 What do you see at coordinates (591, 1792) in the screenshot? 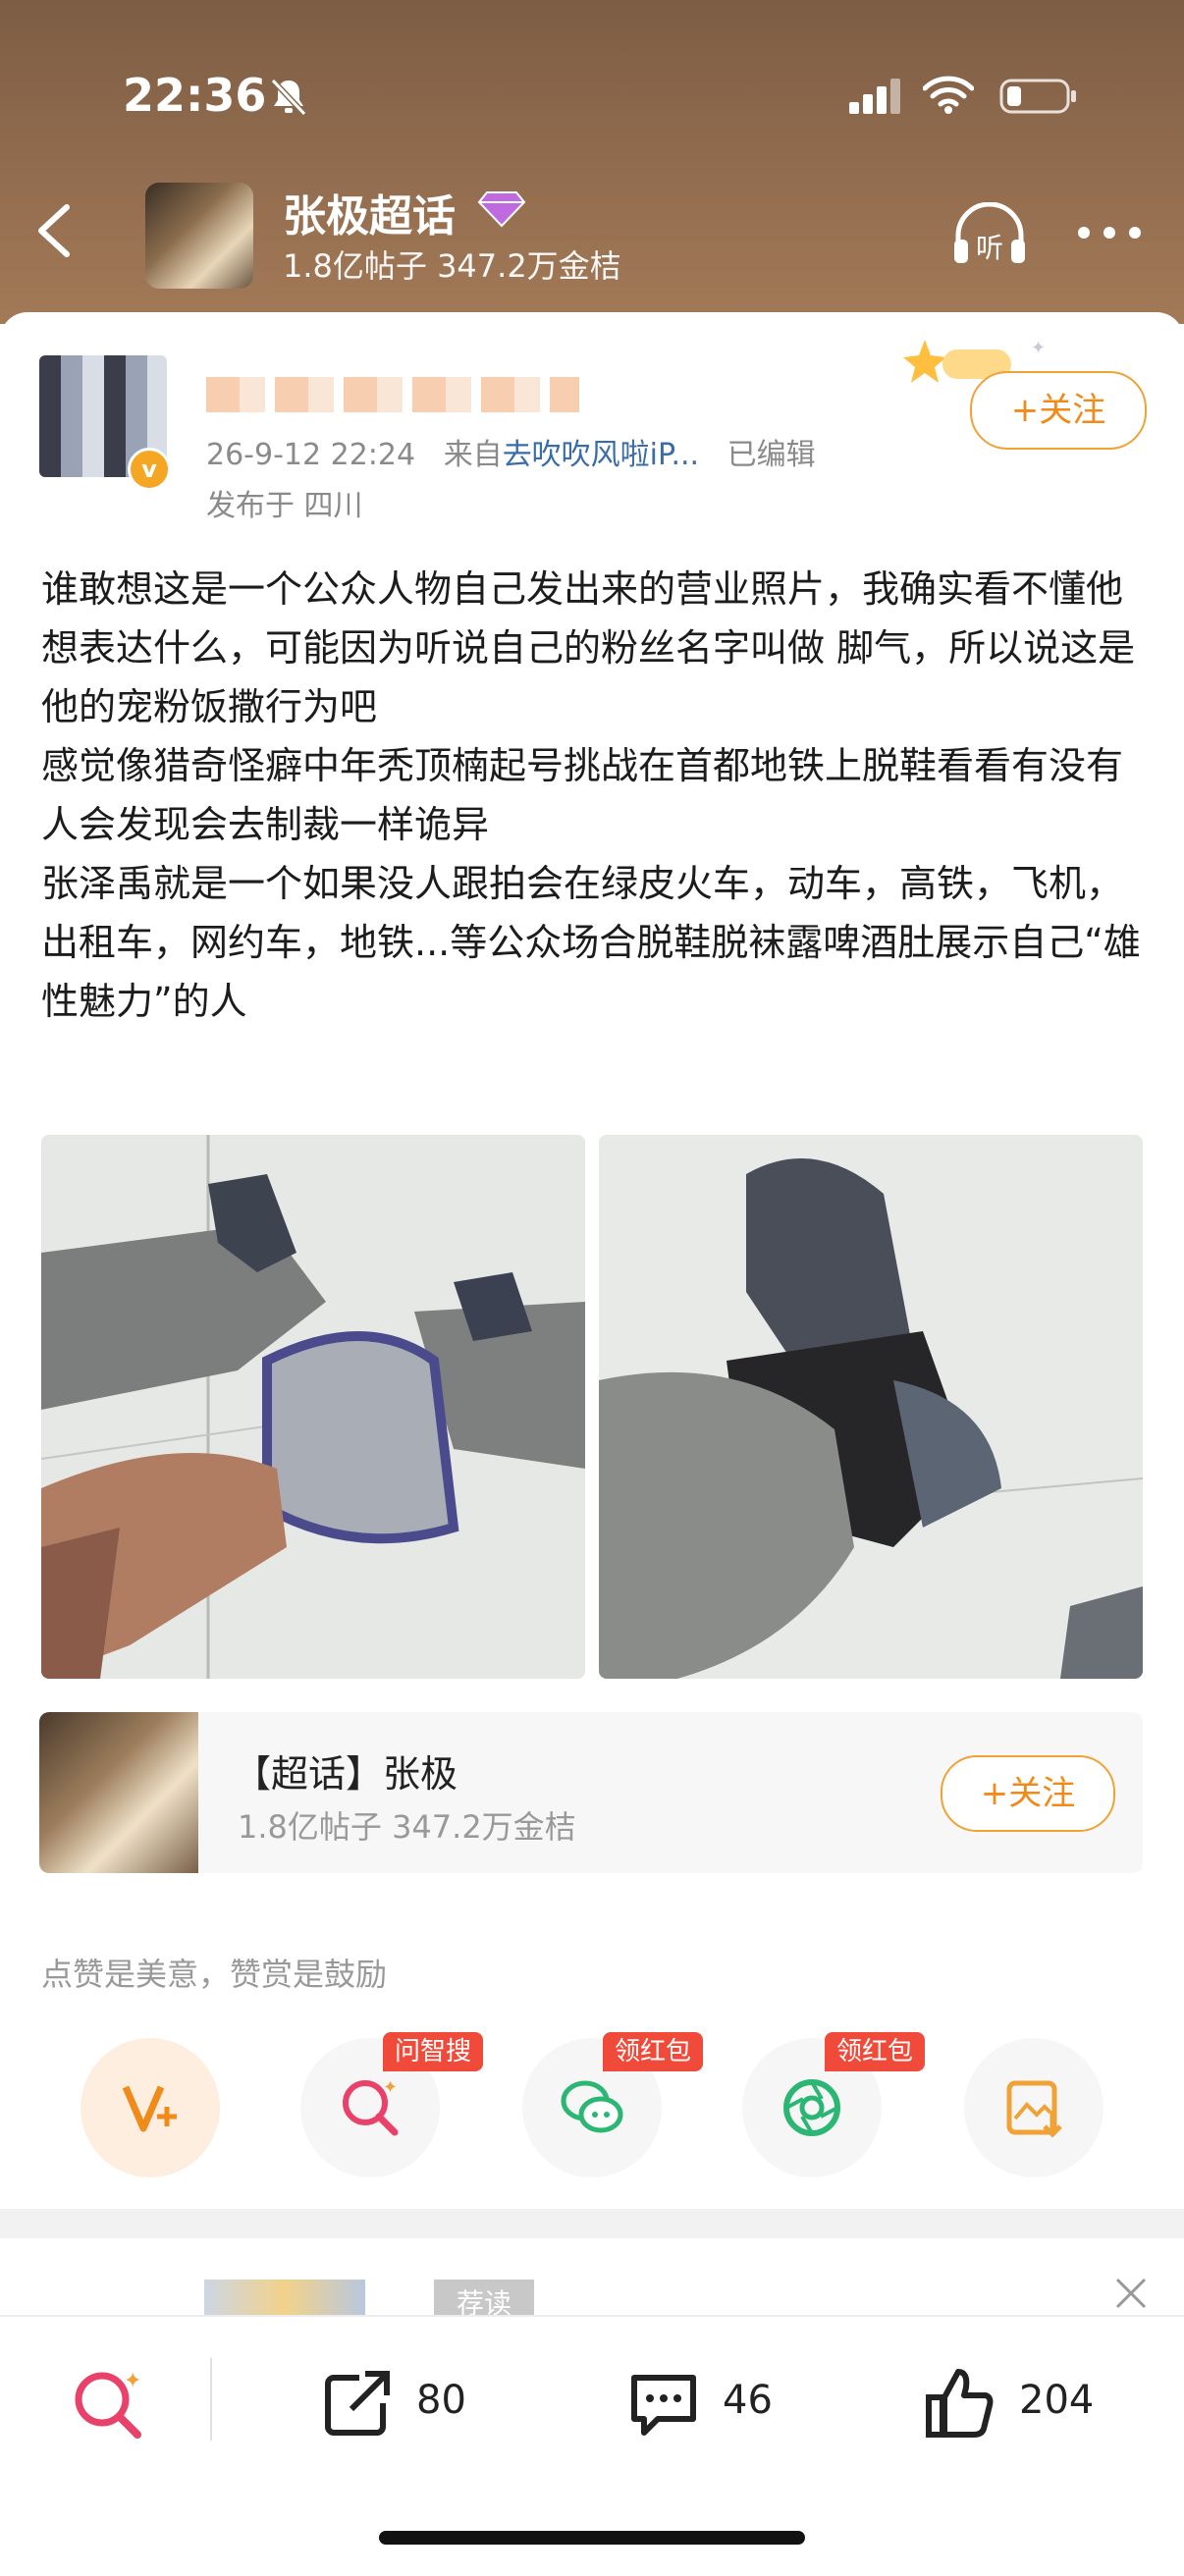
I see `topic-link-card: 【超话】张极 1.8亿帖子 347.2万金桔 +关注` at bounding box center [591, 1792].